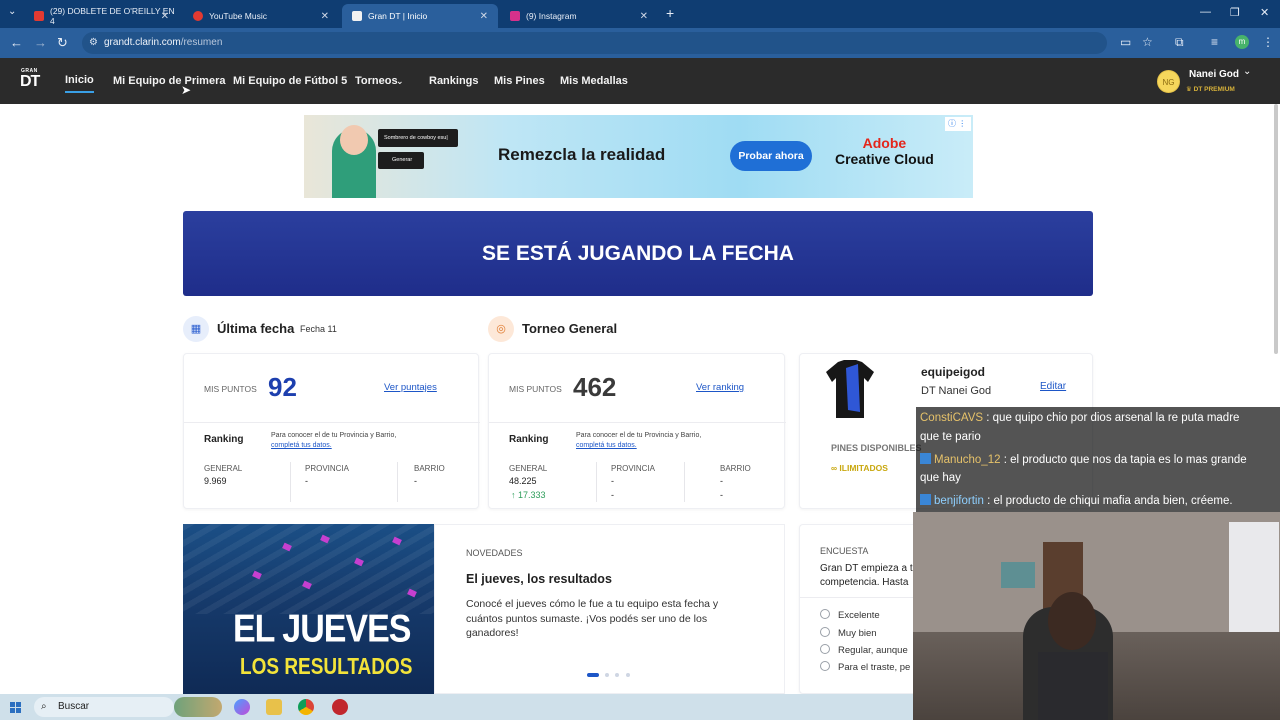 The width and height of the screenshot is (1280, 720). What do you see at coordinates (306, 707) in the screenshot?
I see `chrome-icon` at bounding box center [306, 707].